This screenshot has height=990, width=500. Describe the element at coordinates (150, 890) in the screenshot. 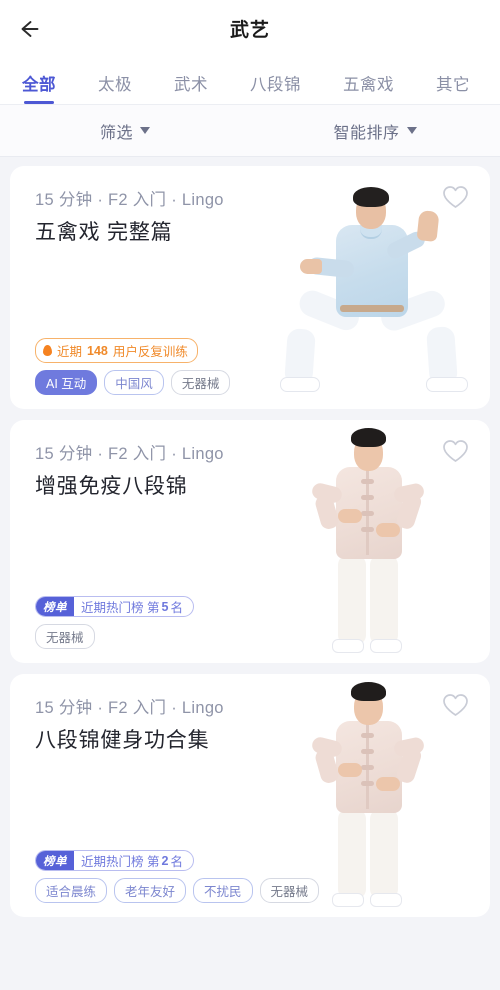

I see `course-tag: 老年友好` at that location.